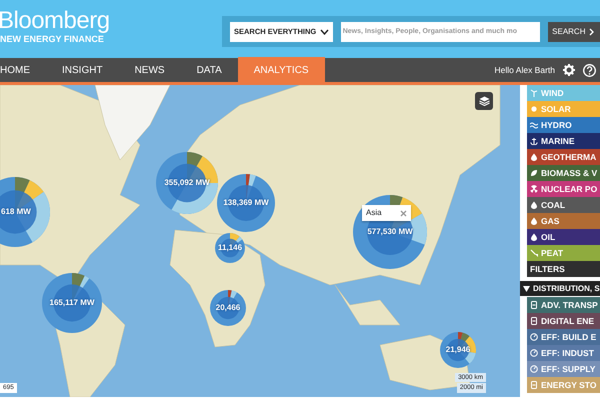 This screenshot has height=400, width=600. What do you see at coordinates (563, 269) in the screenshot?
I see `filters-button: FILTERS` at bounding box center [563, 269].